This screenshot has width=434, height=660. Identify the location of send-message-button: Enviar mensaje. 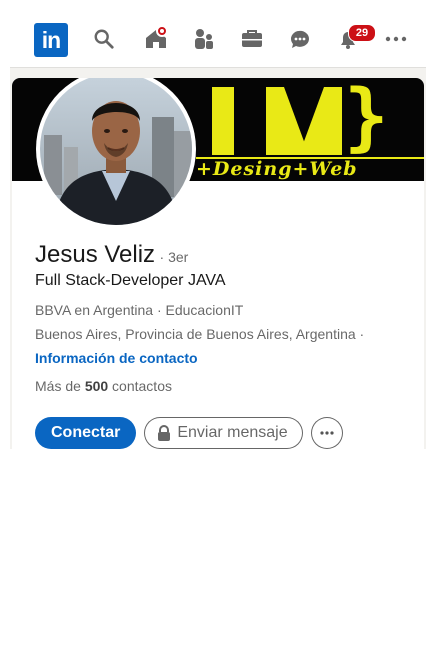
(223, 433).